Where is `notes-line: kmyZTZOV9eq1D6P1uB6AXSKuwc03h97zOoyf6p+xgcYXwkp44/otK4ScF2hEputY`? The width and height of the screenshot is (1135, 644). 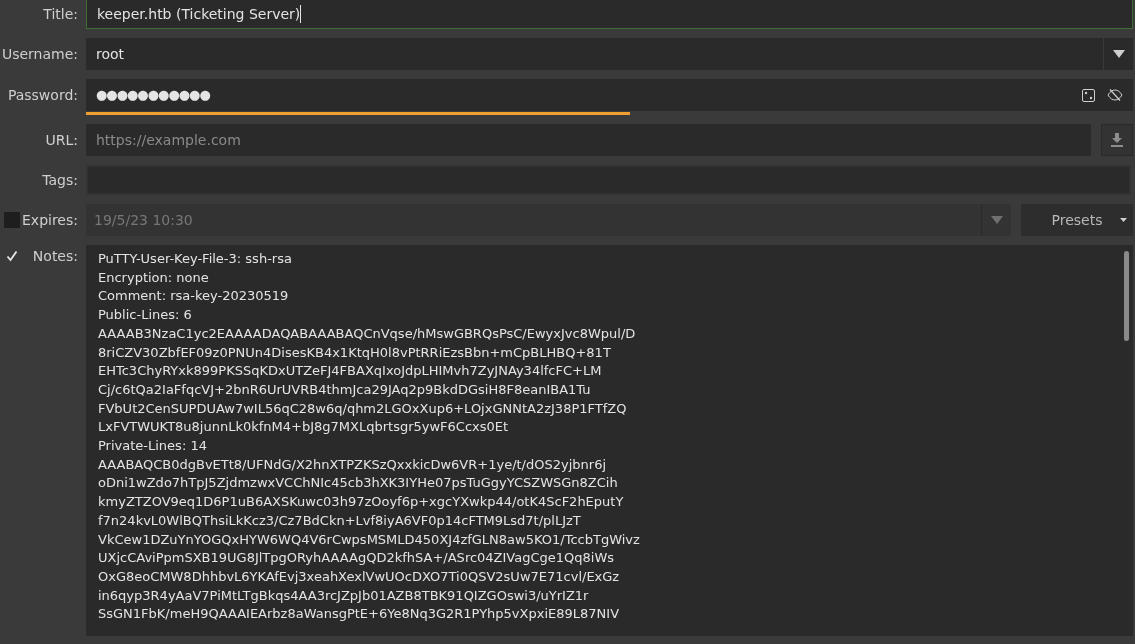 notes-line: kmyZTZOV9eq1D6P1uB6AXSKuwc03h97zOoyf6p+xgcYXwkp44/otK4ScF2hEputY is located at coordinates (361, 502).